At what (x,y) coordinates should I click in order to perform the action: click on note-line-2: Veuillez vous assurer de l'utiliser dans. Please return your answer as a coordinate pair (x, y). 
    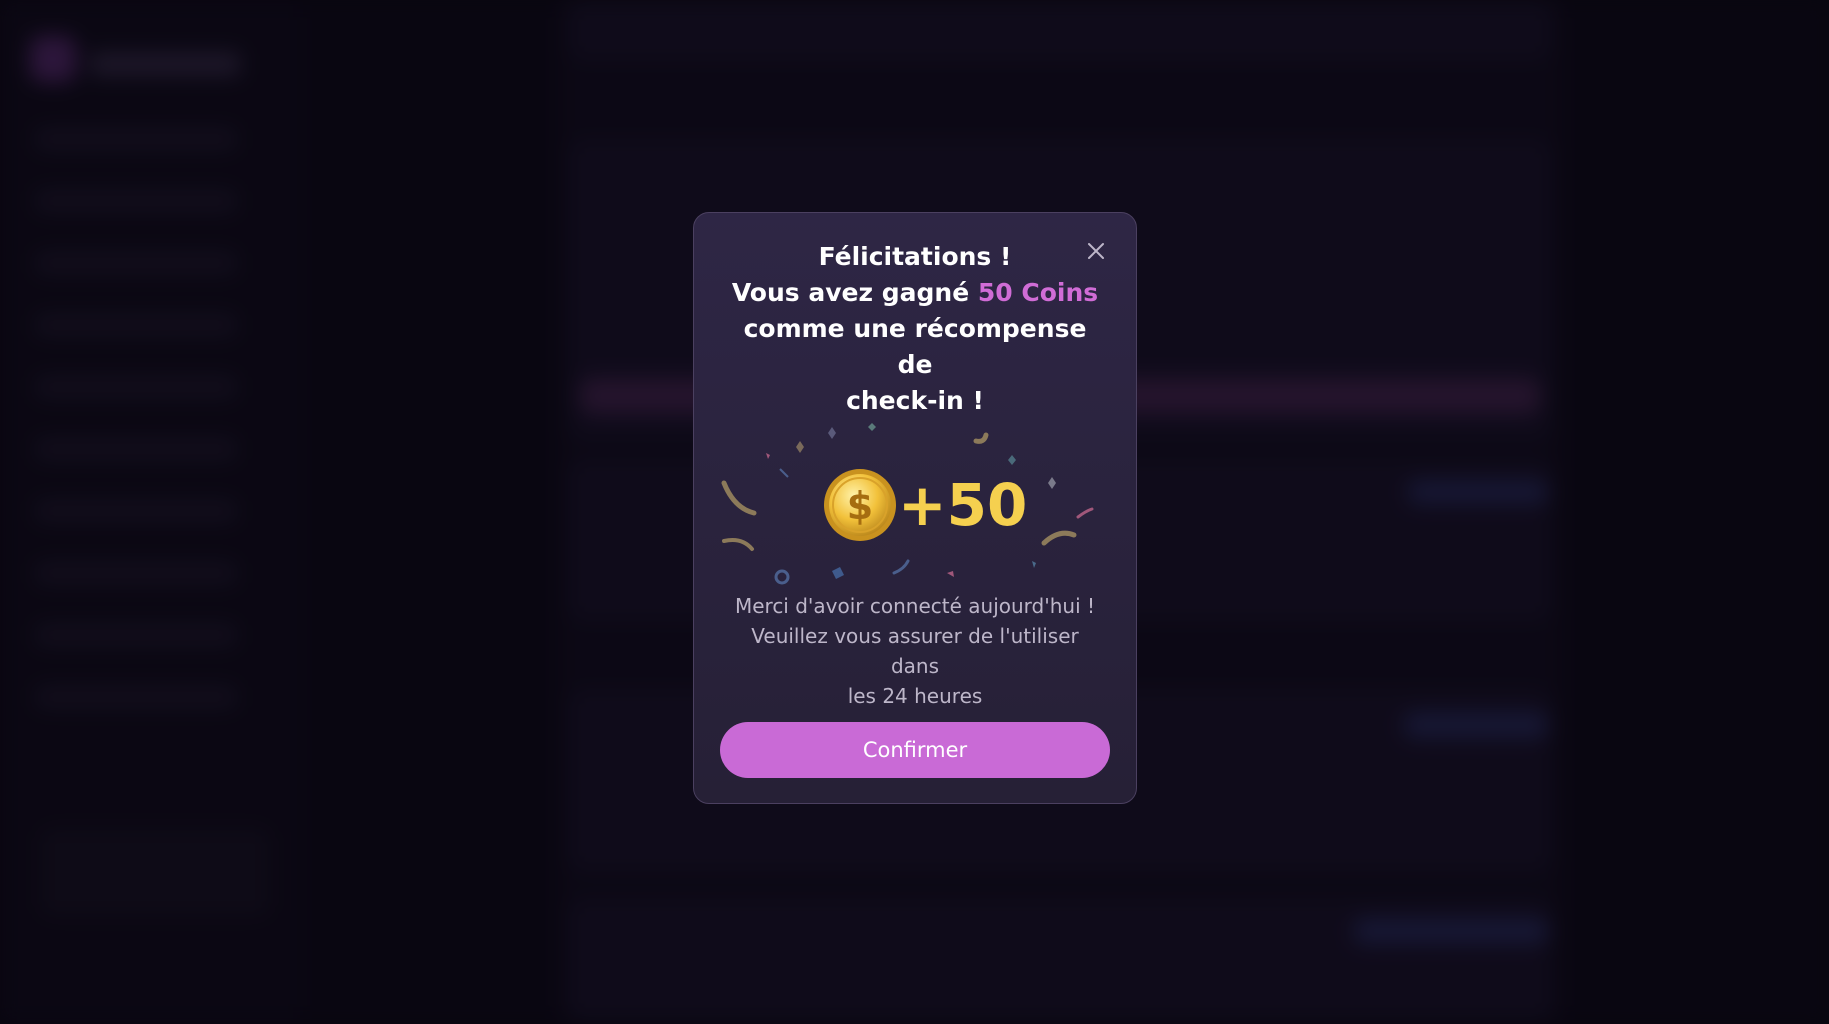
    Looking at the image, I should click on (915, 651).